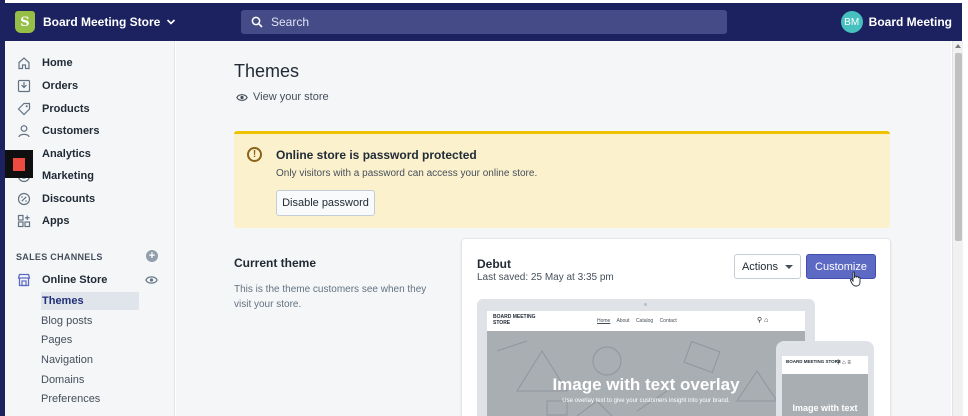 The width and height of the screenshot is (968, 416). I want to click on preview-search-cart-icons: ⚲ ⌂, so click(763, 320).